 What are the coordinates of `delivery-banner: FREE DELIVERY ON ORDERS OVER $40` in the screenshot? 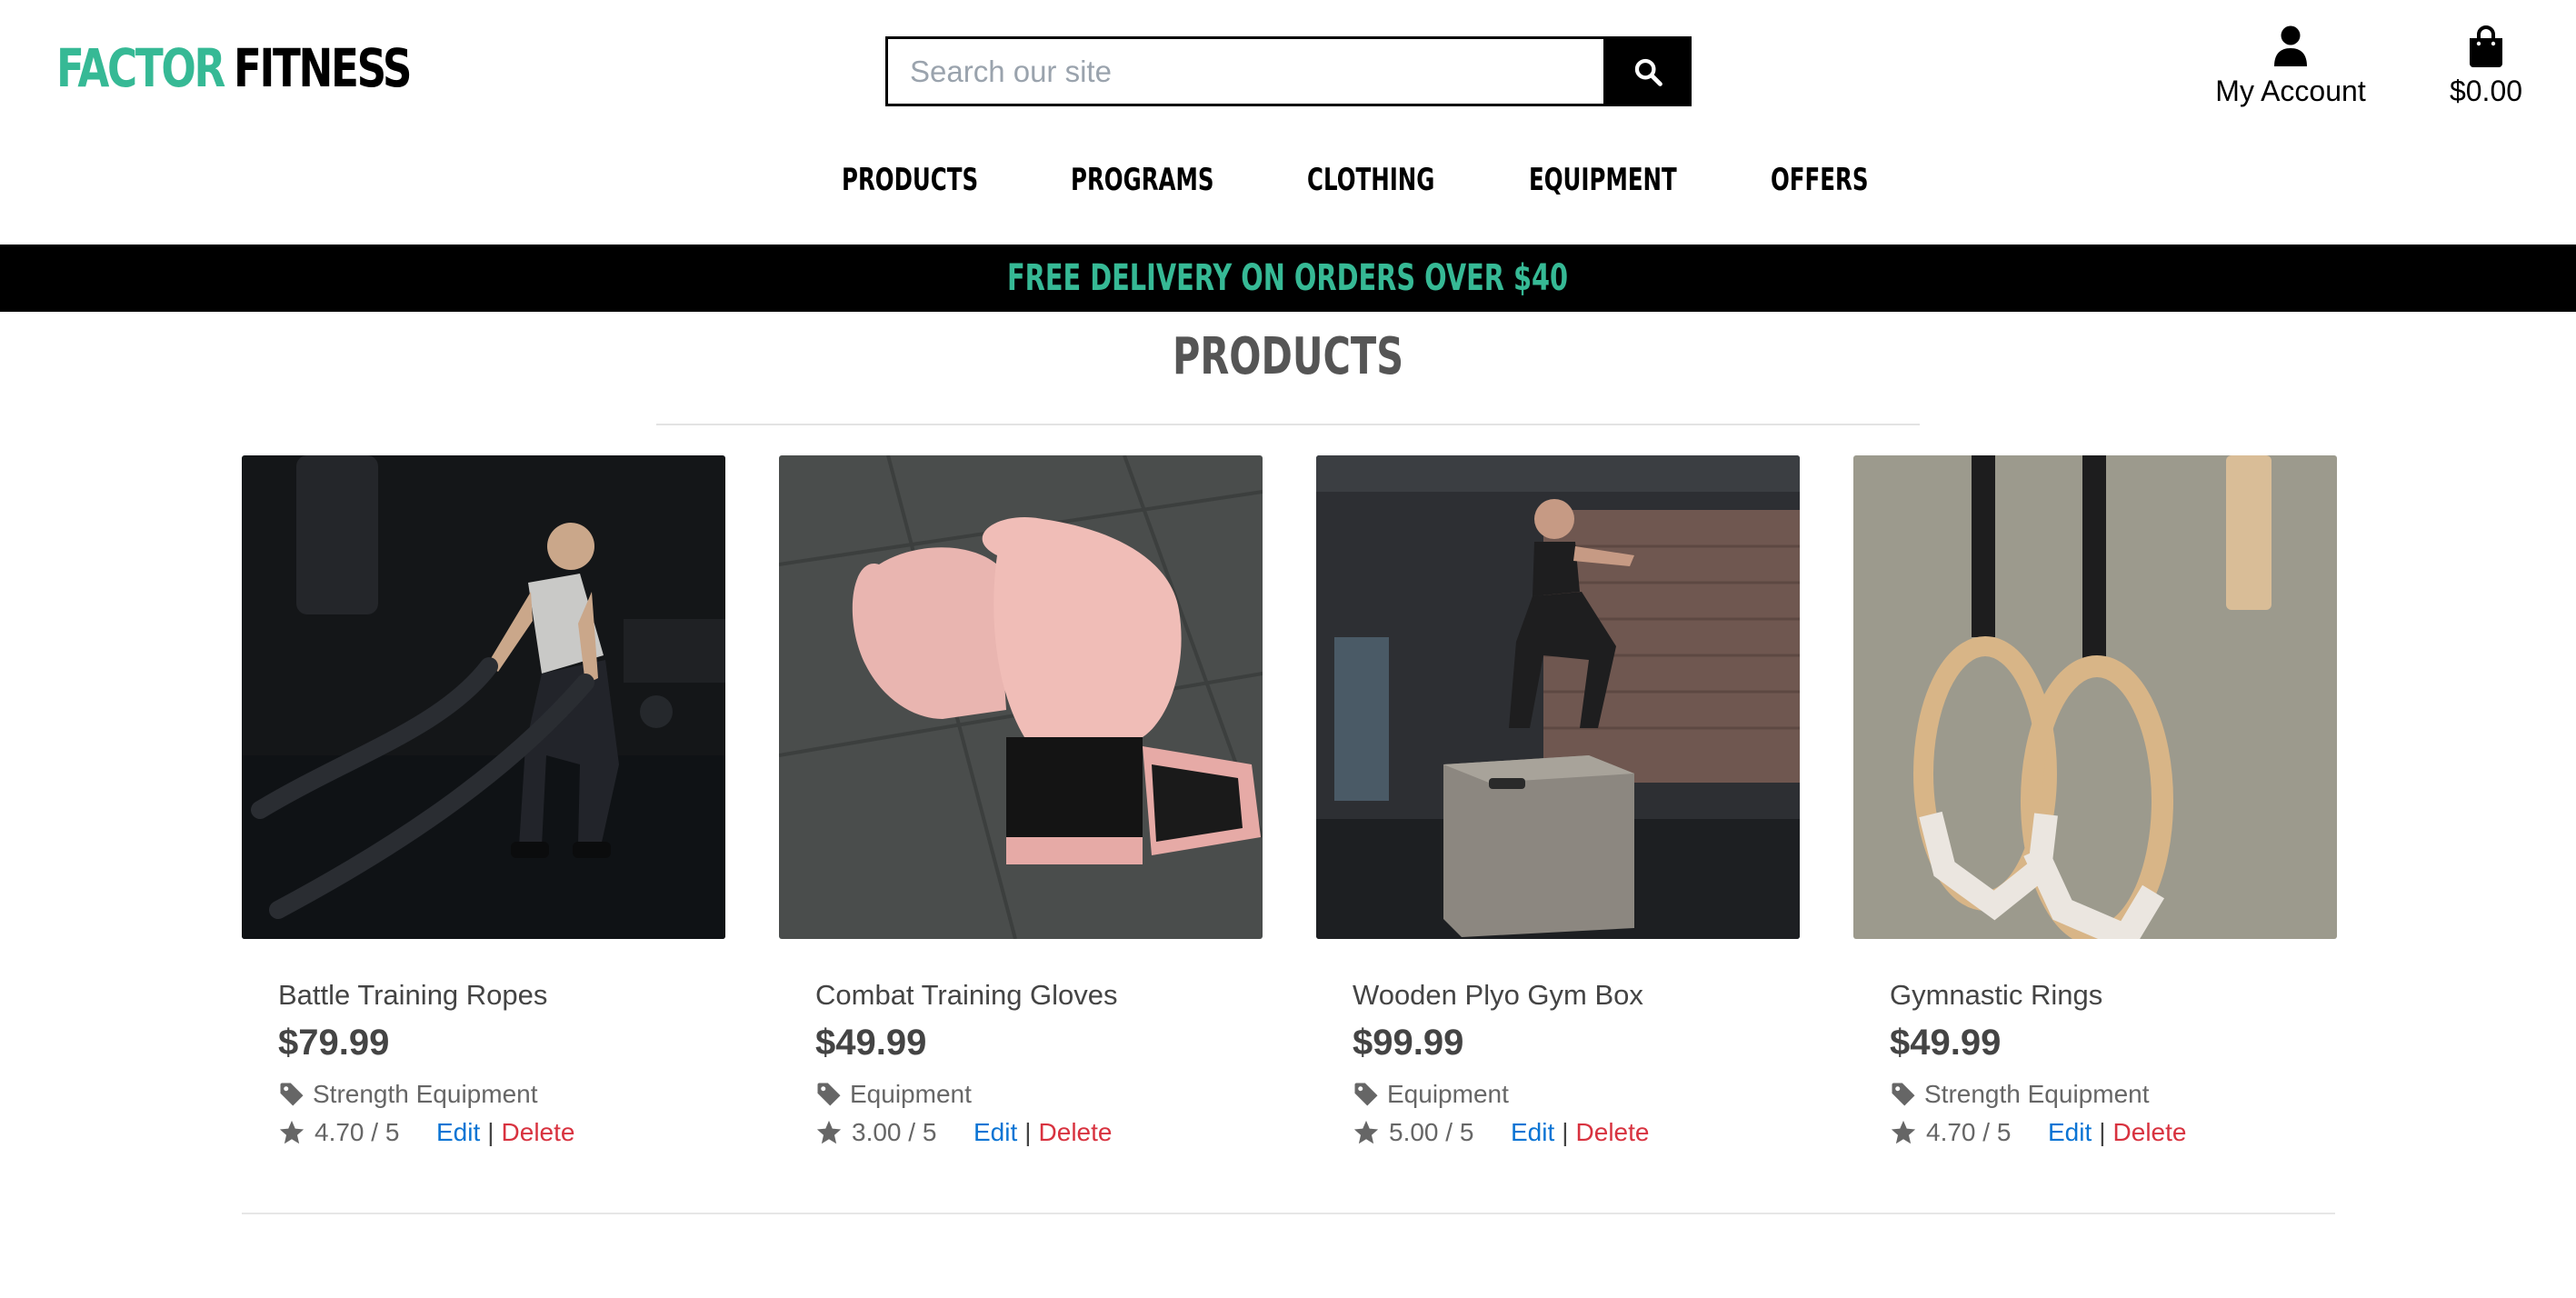 It's located at (1288, 278).